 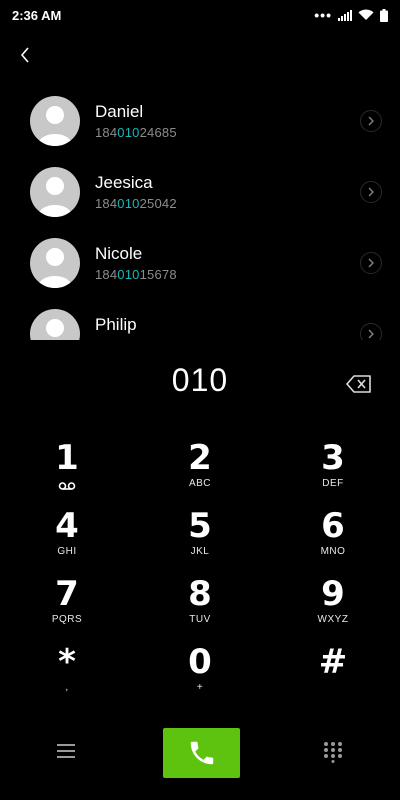 What do you see at coordinates (366, 14) in the screenshot?
I see `wifi-icon` at bounding box center [366, 14].